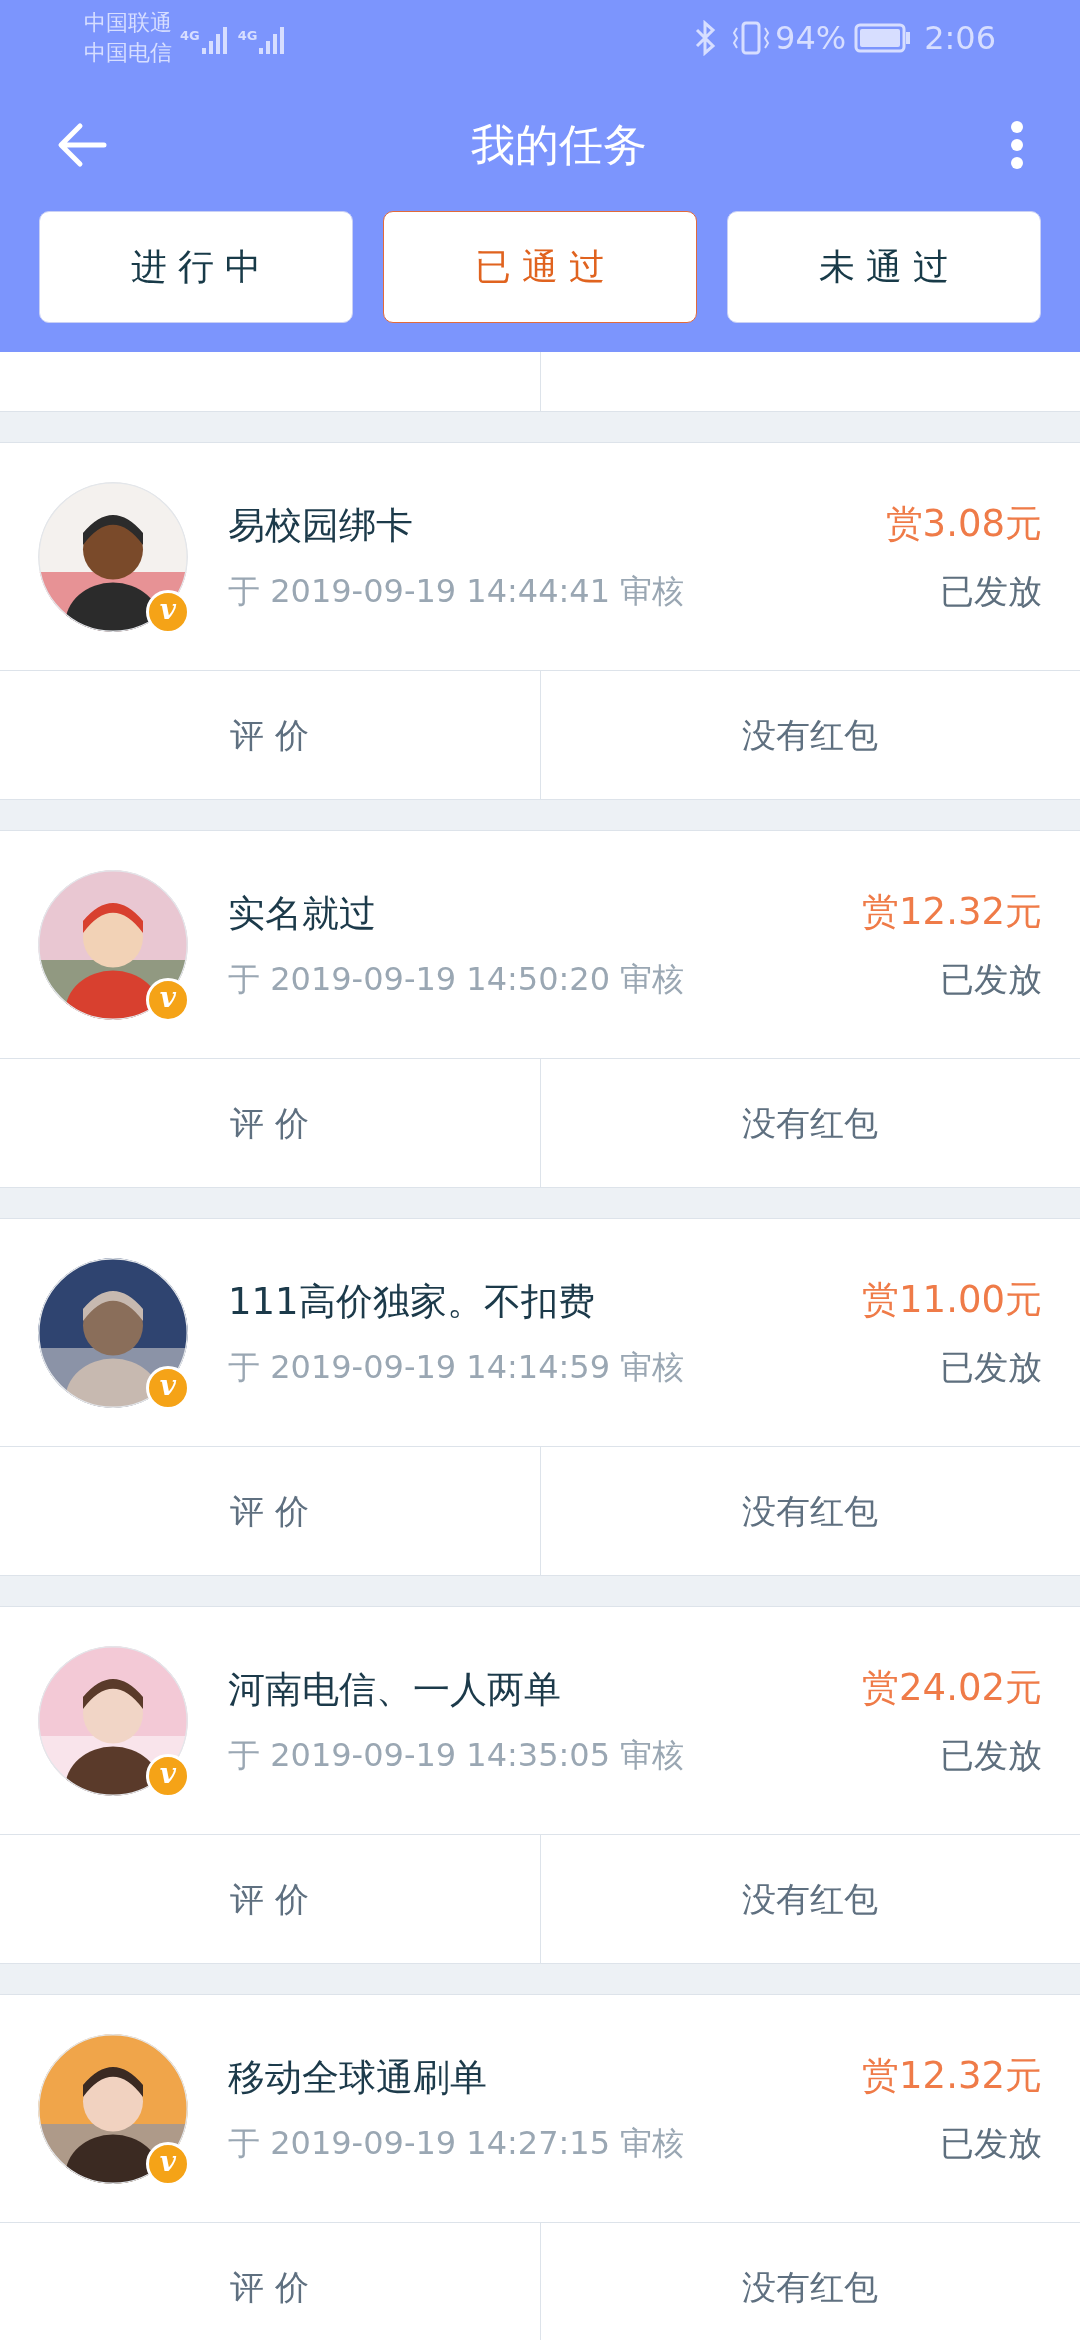 Image resolution: width=1080 pixels, height=2340 pixels. Describe the element at coordinates (751, 37) in the screenshot. I see `vibrate-icon` at that location.